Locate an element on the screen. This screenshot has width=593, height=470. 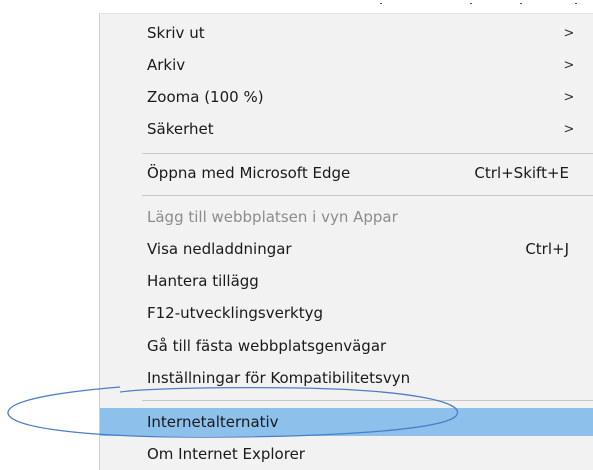
menu-item-zoom: Zooma (100 %) > is located at coordinates (346, 97).